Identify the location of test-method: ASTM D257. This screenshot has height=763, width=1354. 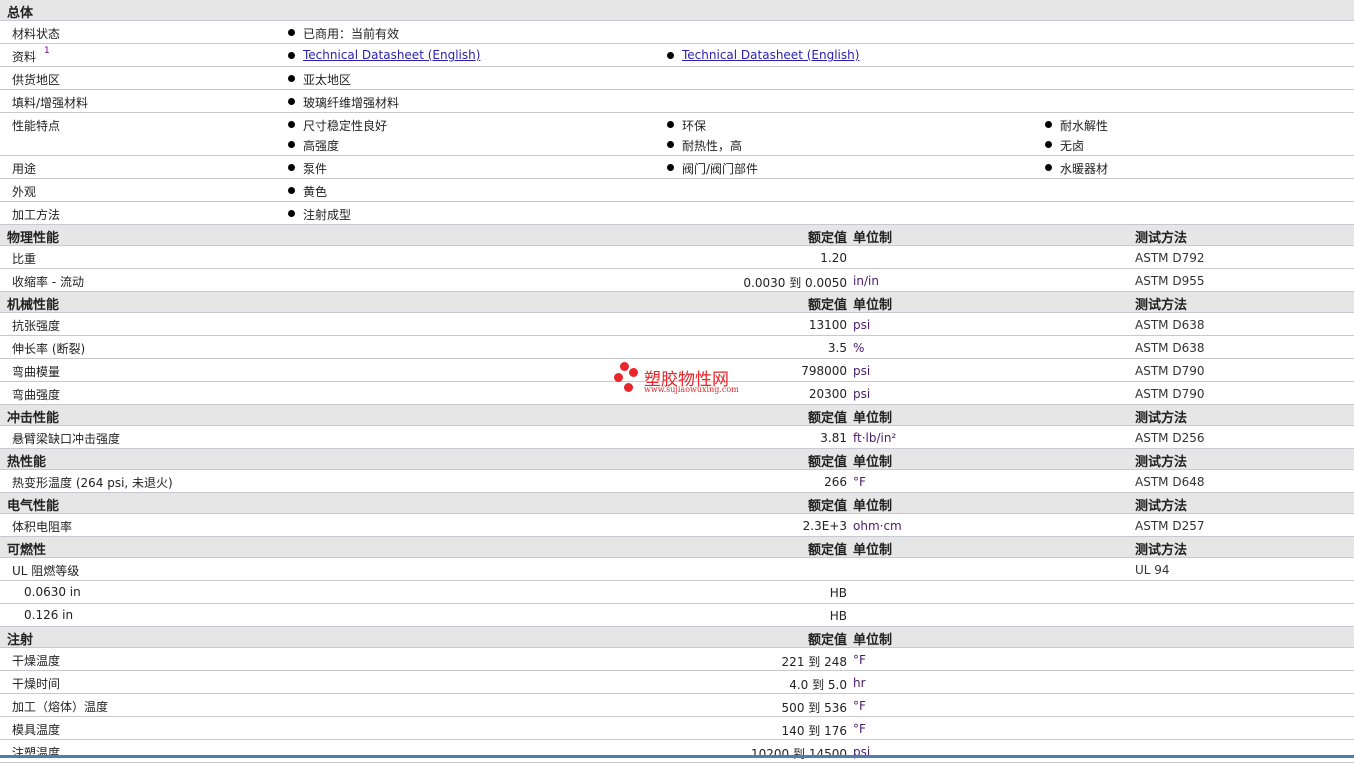
(1170, 526).